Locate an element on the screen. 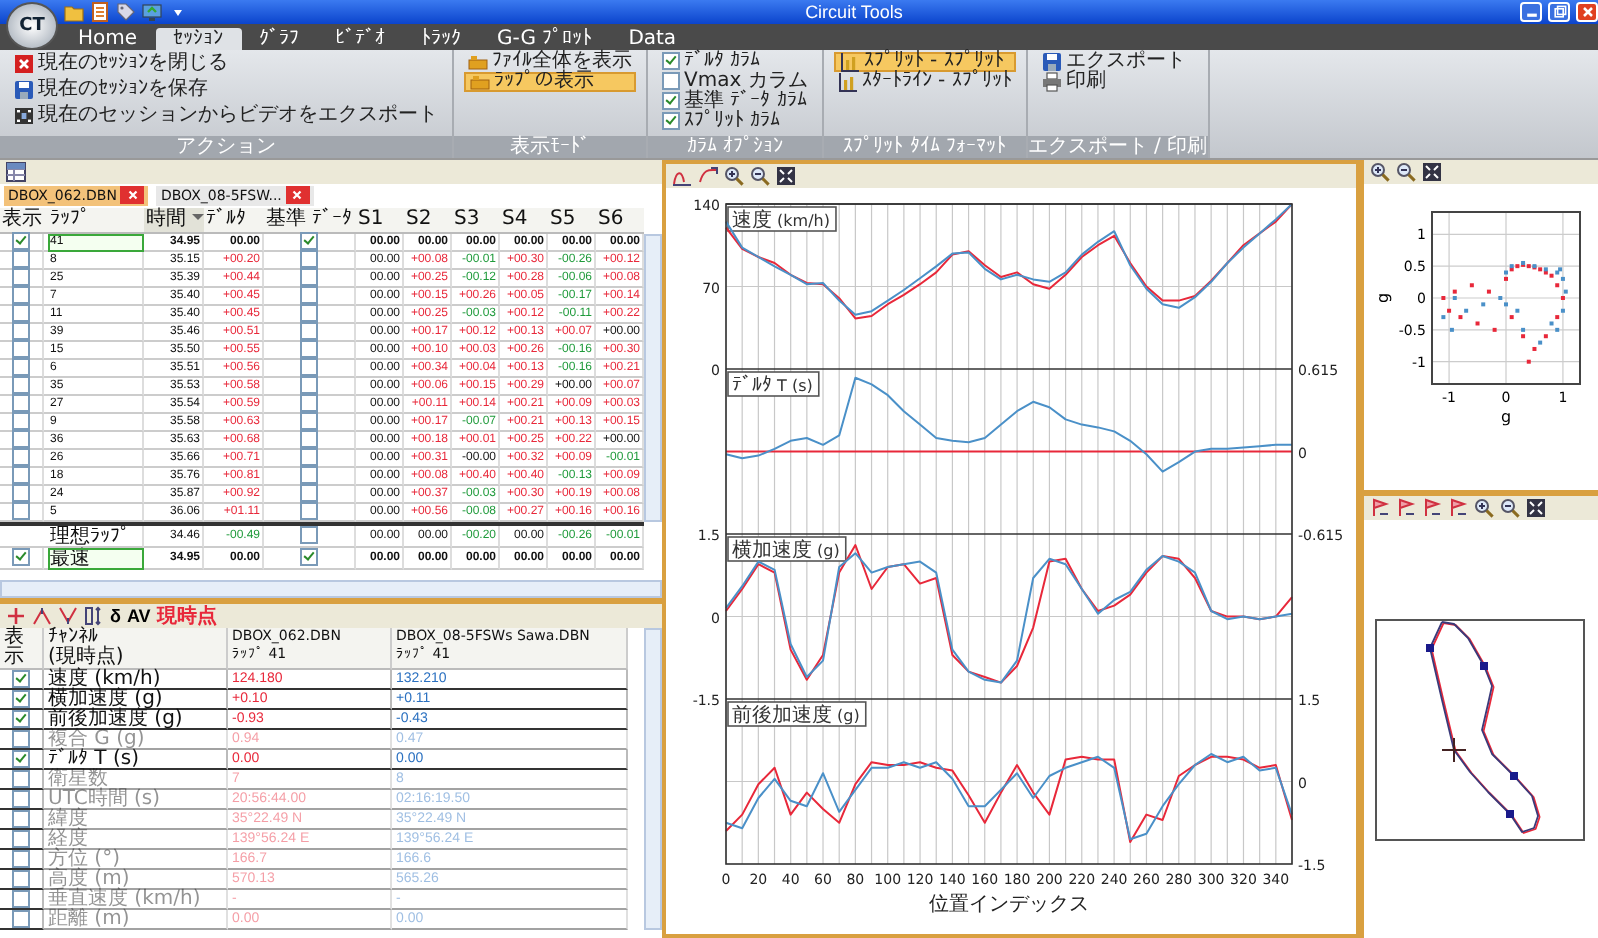  table-cell: UTC時間 (s) is located at coordinates (136, 799).